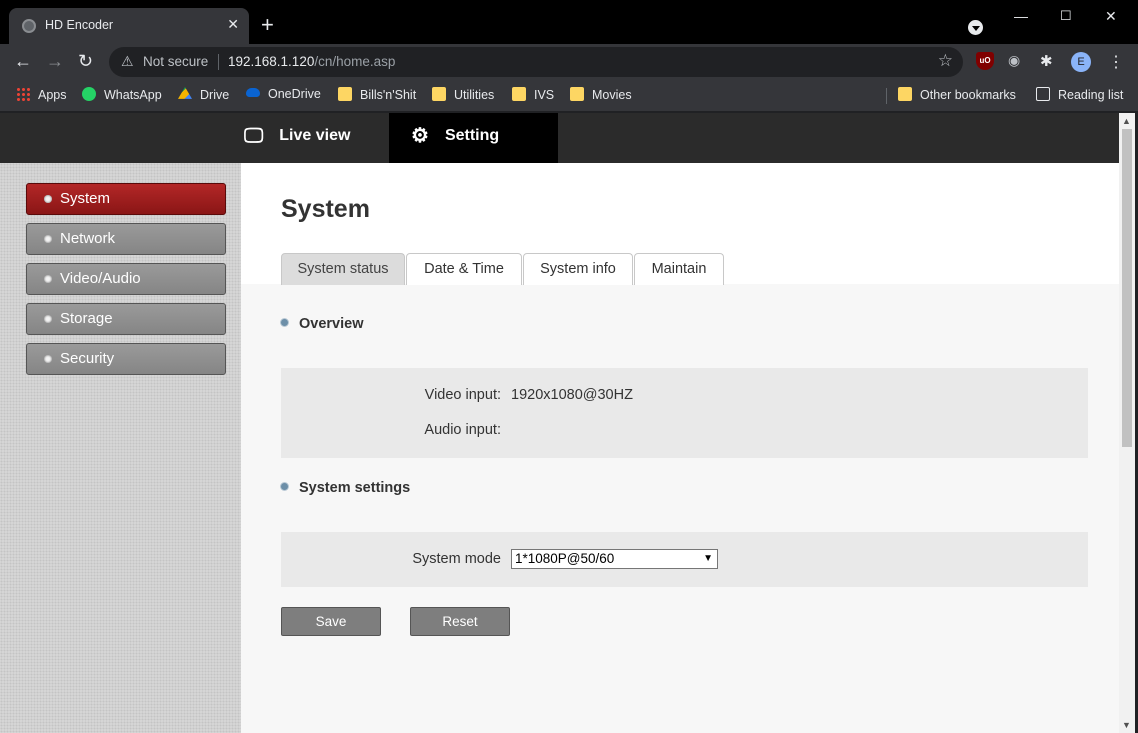 This screenshot has height=733, width=1138. I want to click on nav-setting-label: Setting, so click(472, 135).